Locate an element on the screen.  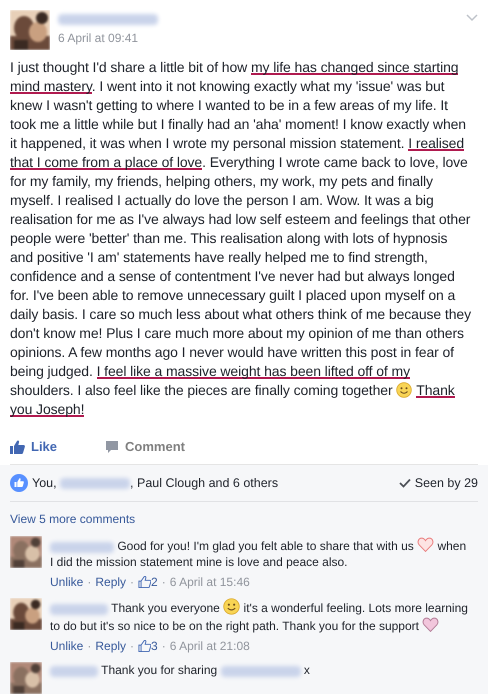
seen-count: Seen by 29 is located at coordinates (438, 483).